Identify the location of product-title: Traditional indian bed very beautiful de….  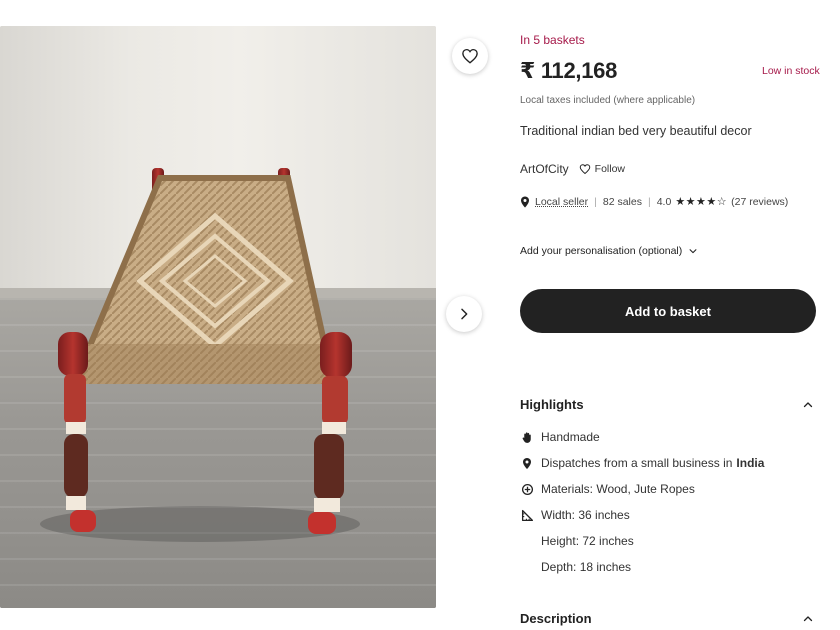
(636, 131).